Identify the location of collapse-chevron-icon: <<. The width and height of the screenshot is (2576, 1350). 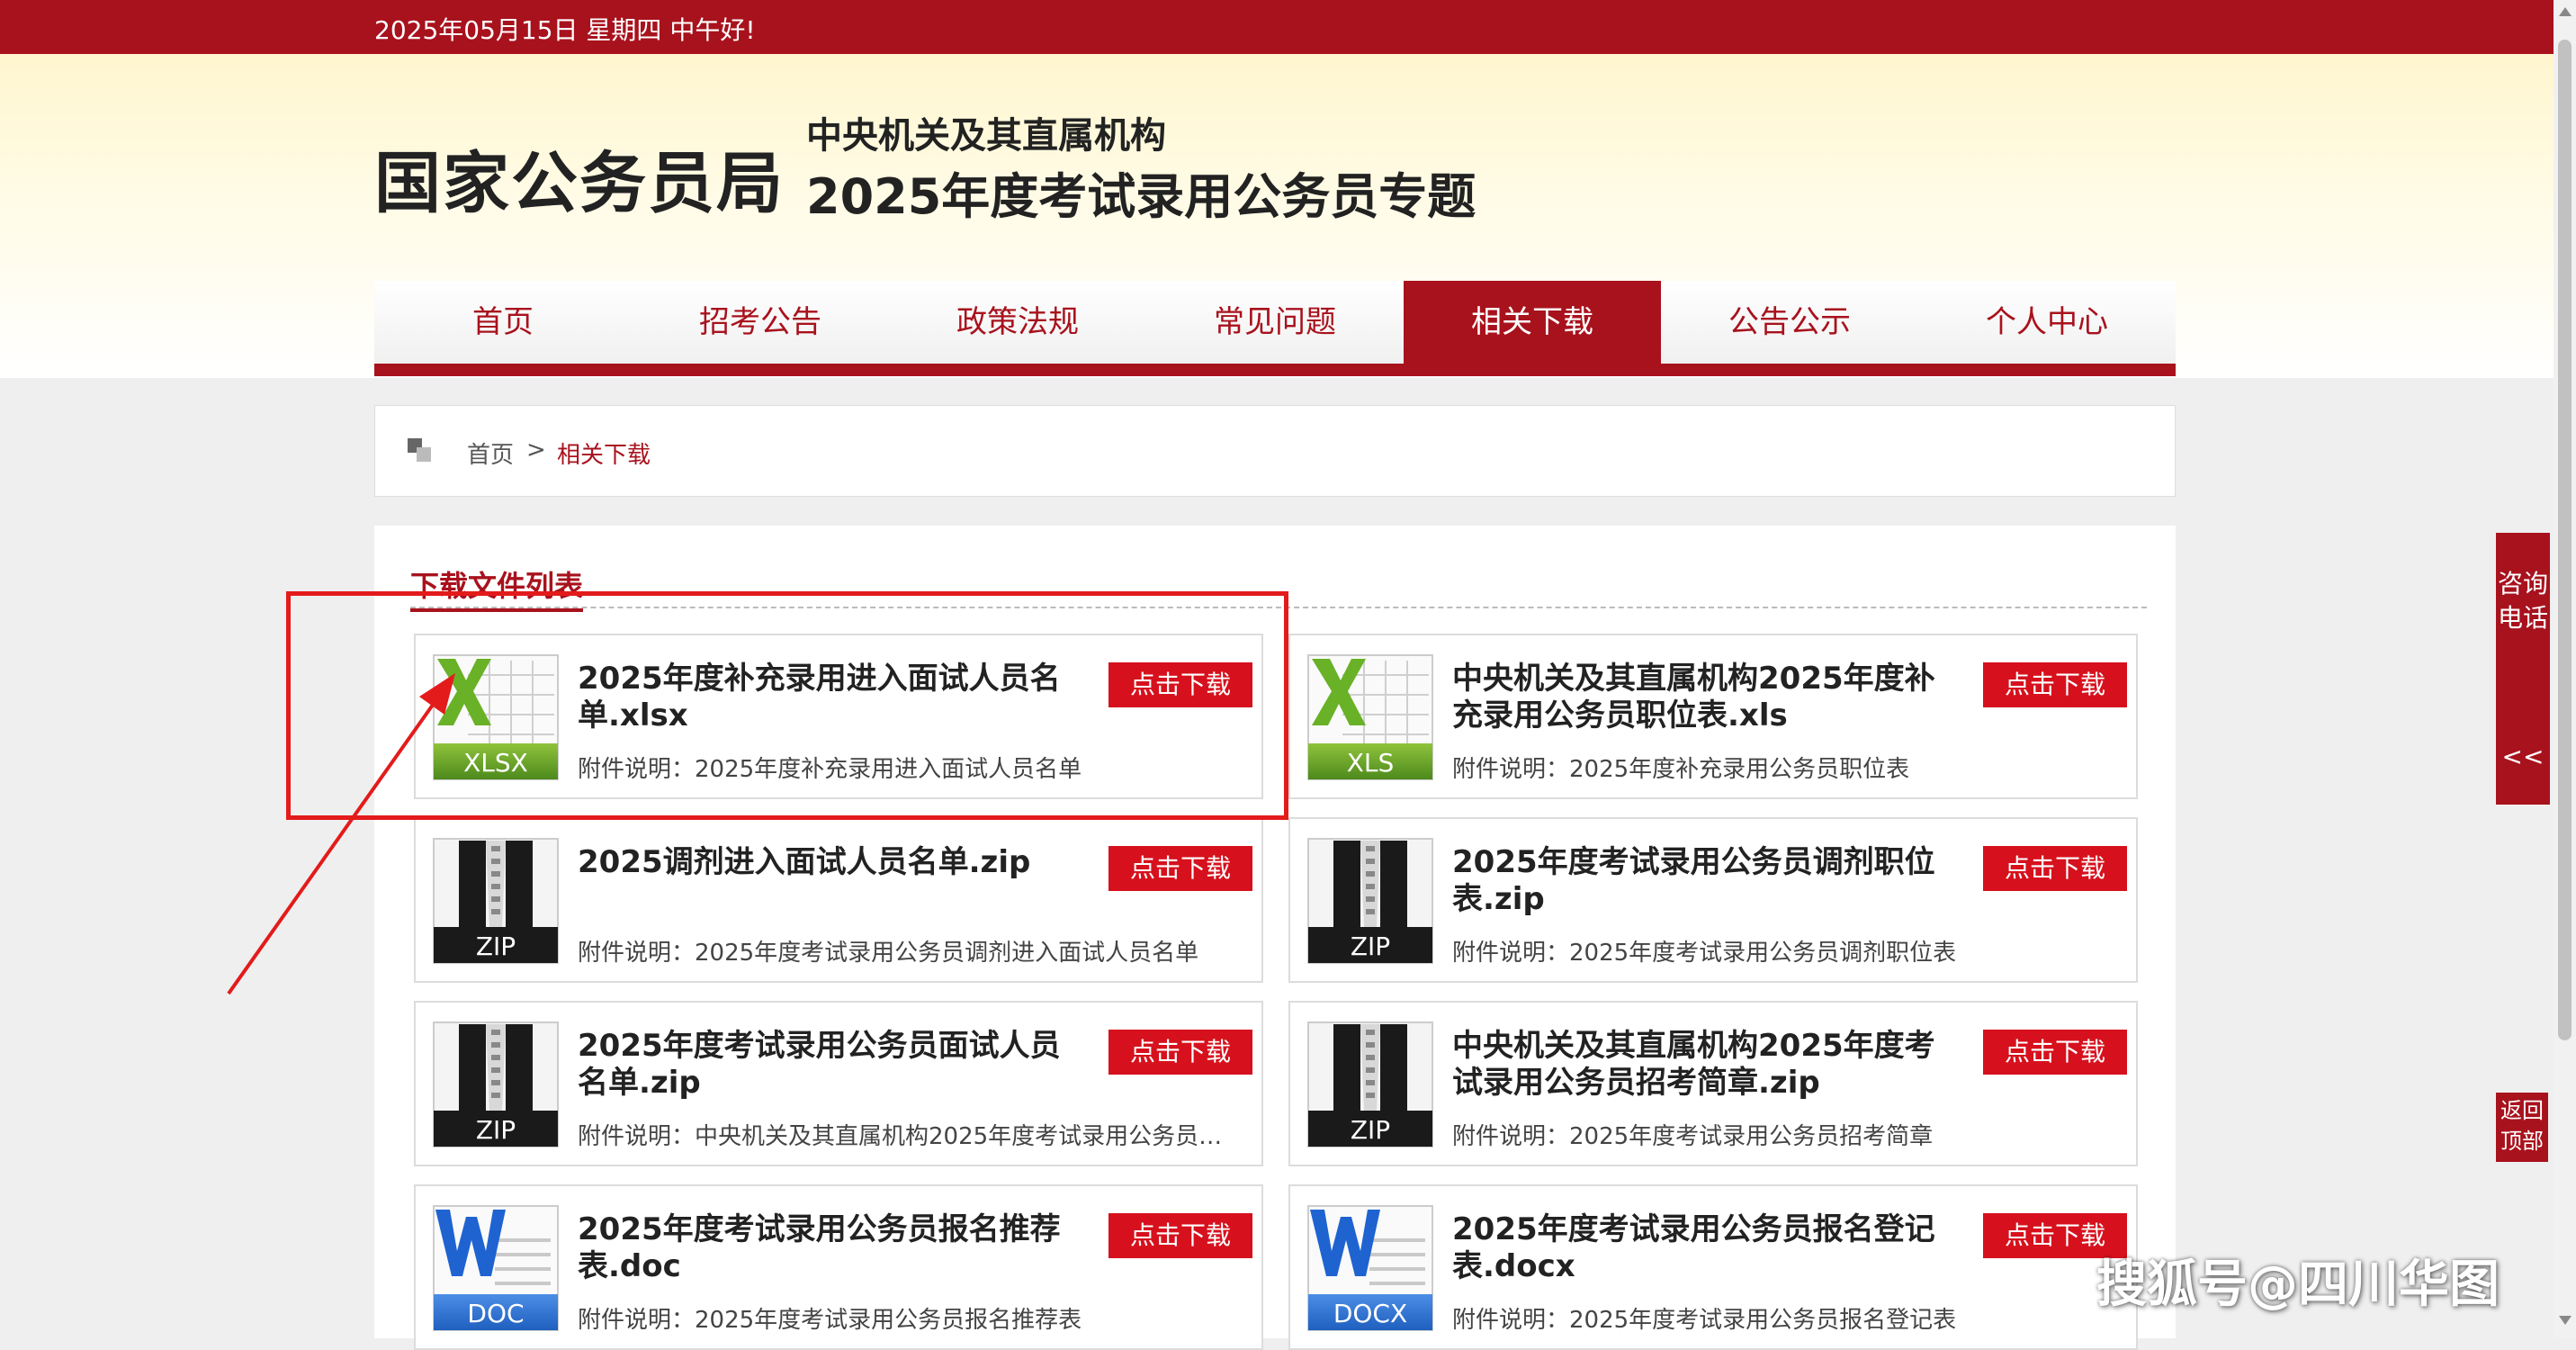
(2523, 756).